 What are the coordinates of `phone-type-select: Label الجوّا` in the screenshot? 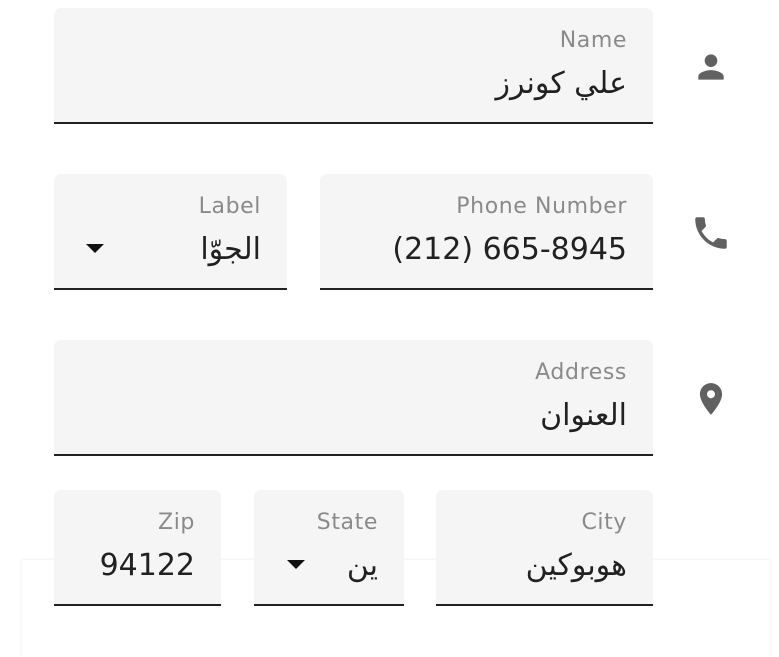 It's located at (170, 232).